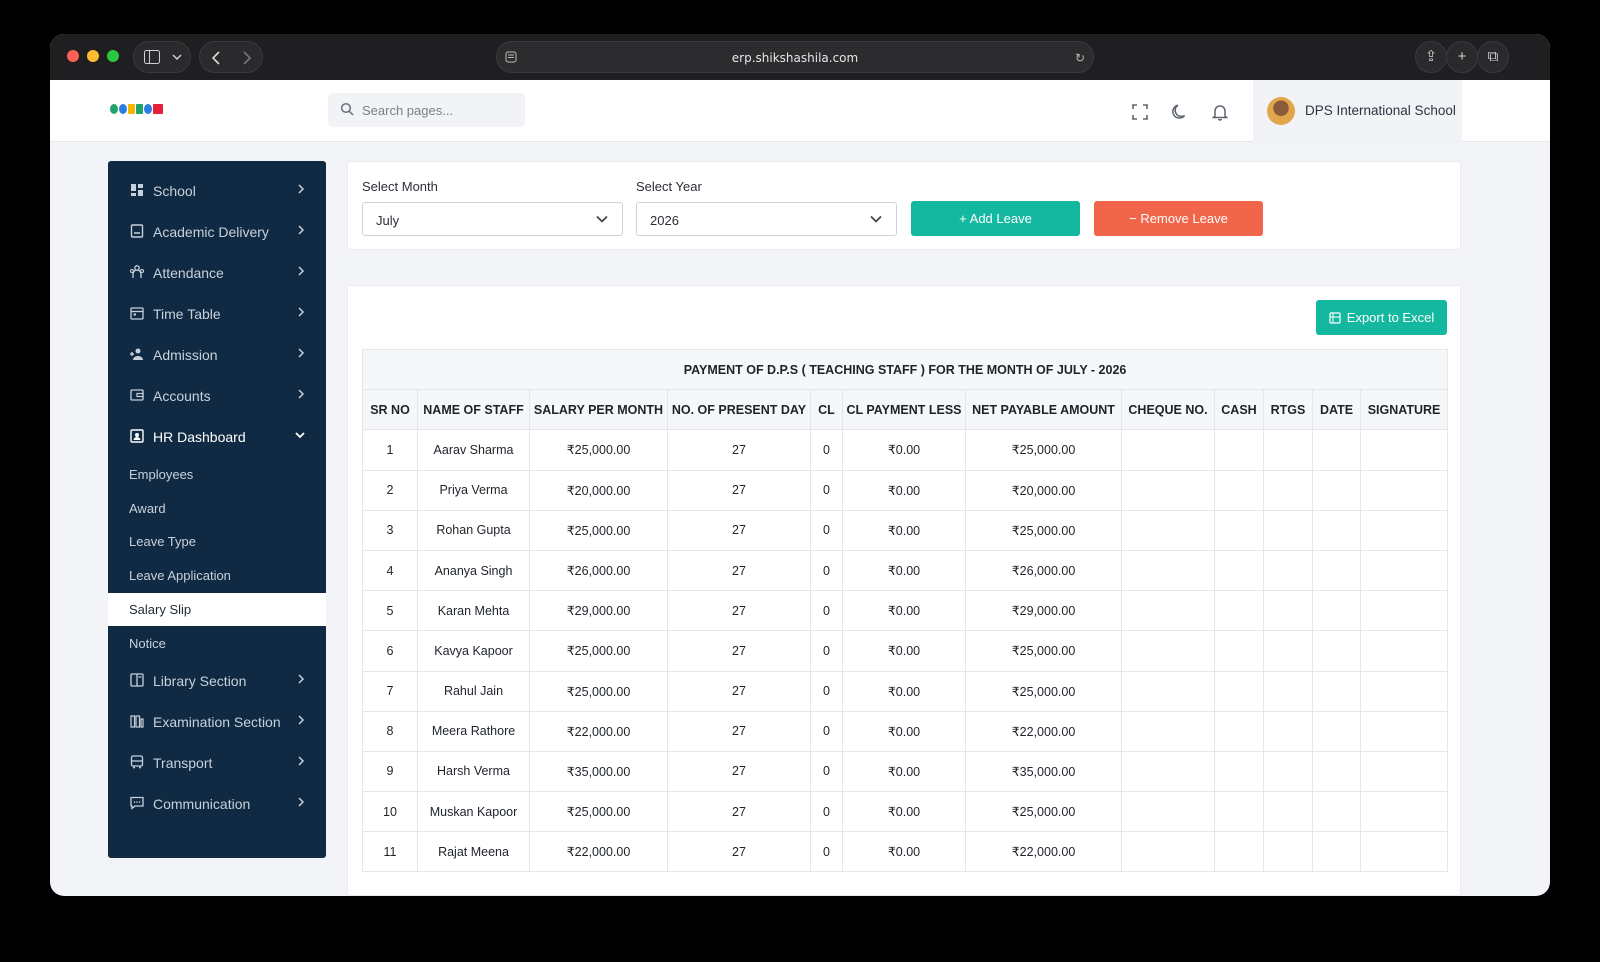 The image size is (1600, 962). I want to click on sidebar-item-label: Admission, so click(185, 355).